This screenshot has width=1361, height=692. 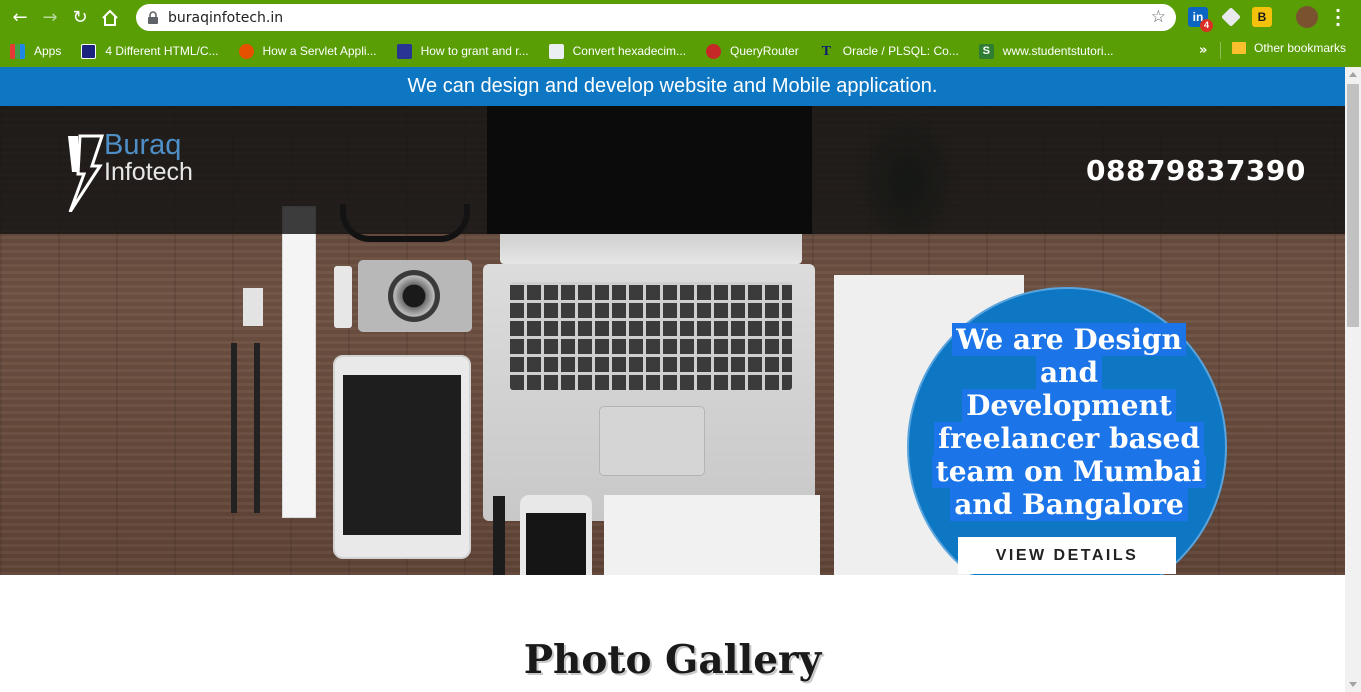 I want to click on bookmark-apps: Apps, so click(x=36, y=51).